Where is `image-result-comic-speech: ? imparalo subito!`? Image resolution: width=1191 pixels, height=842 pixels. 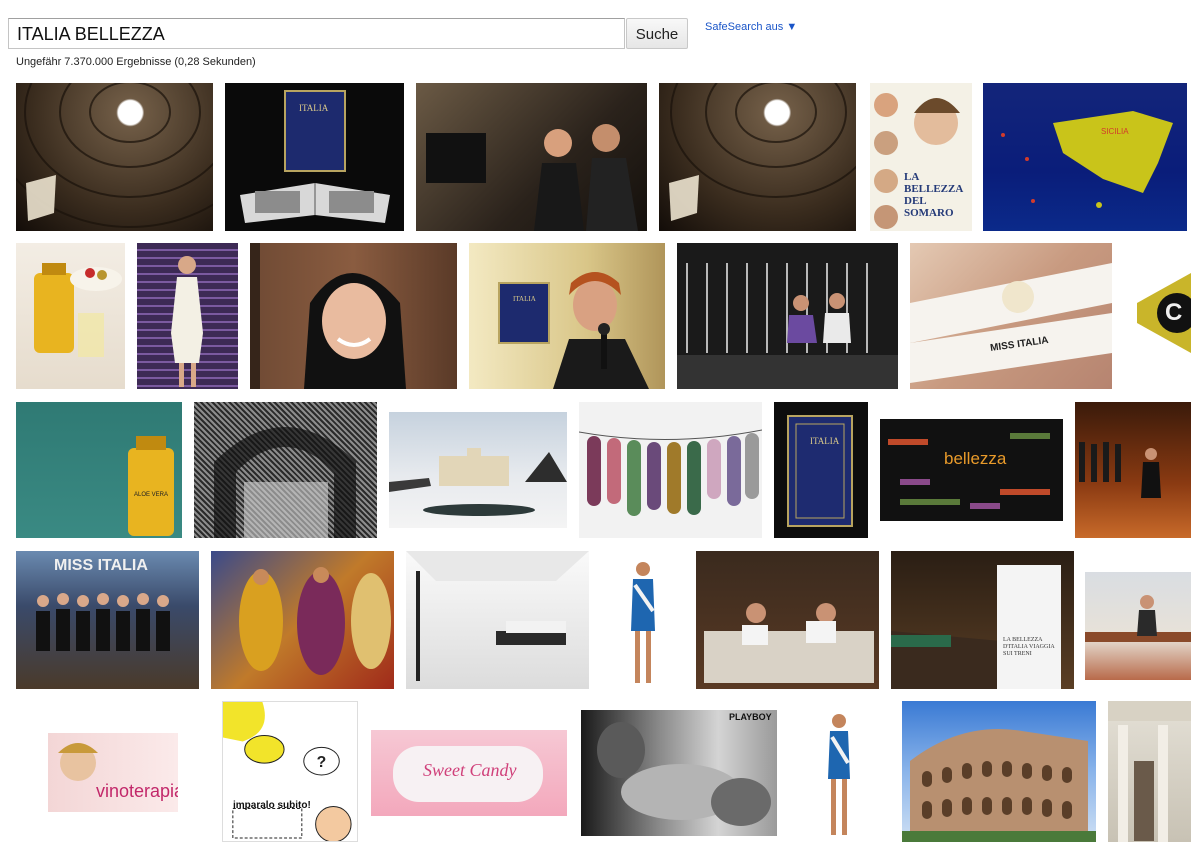 image-result-comic-speech: ? imparalo subito! is located at coordinates (290, 771).